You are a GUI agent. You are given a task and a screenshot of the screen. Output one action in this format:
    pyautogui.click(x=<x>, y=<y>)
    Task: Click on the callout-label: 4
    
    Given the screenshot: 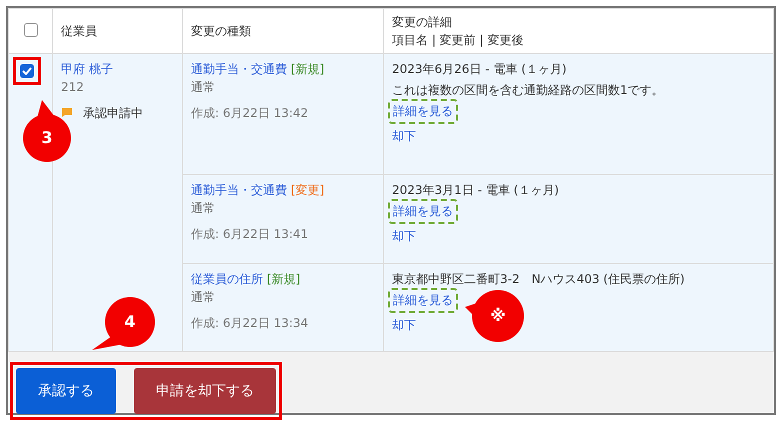 What is the action you would take?
    pyautogui.click(x=130, y=322)
    